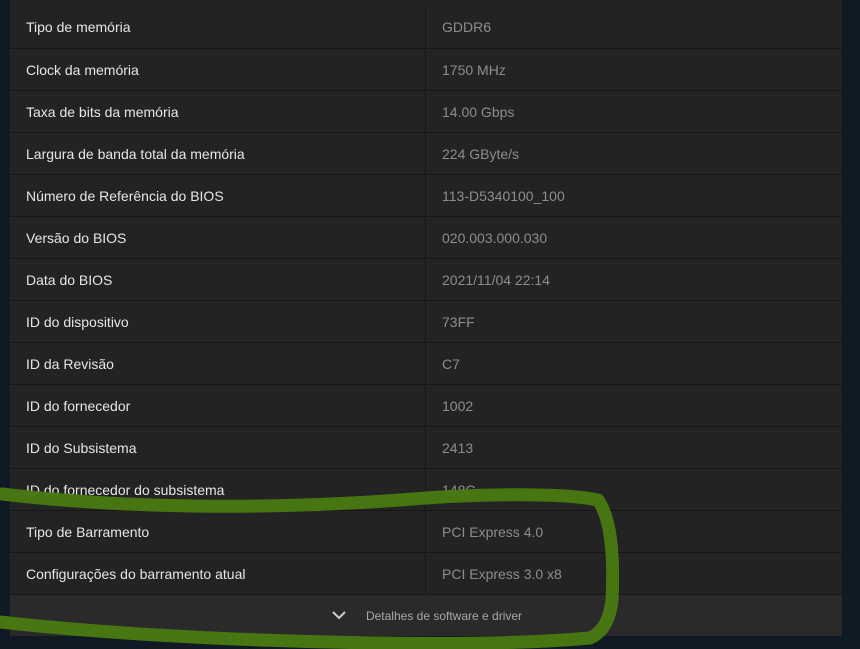  I want to click on table-row: ID da Revisão C7, so click(426, 363).